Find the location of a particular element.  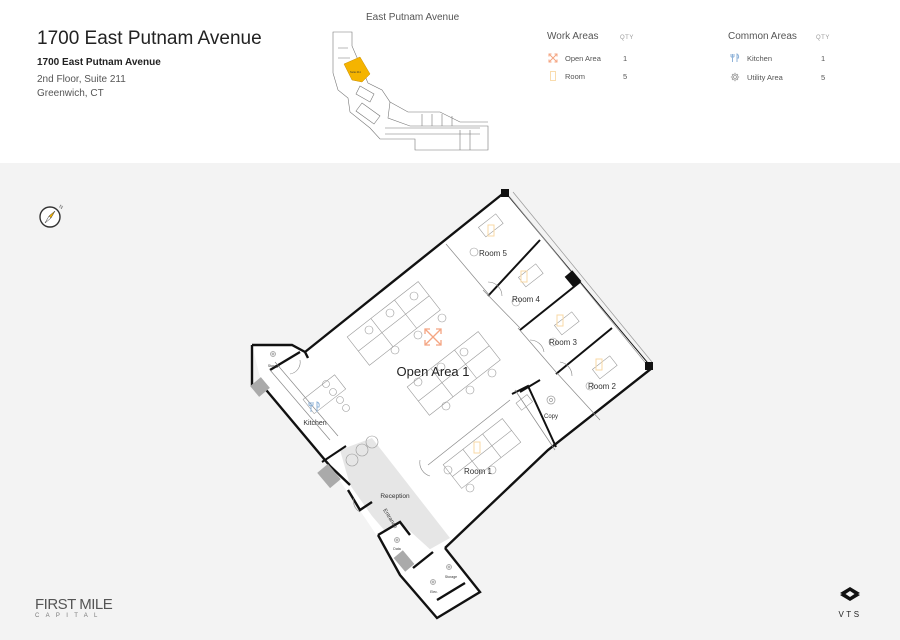

legend-room-label: Room is located at coordinates (575, 76).